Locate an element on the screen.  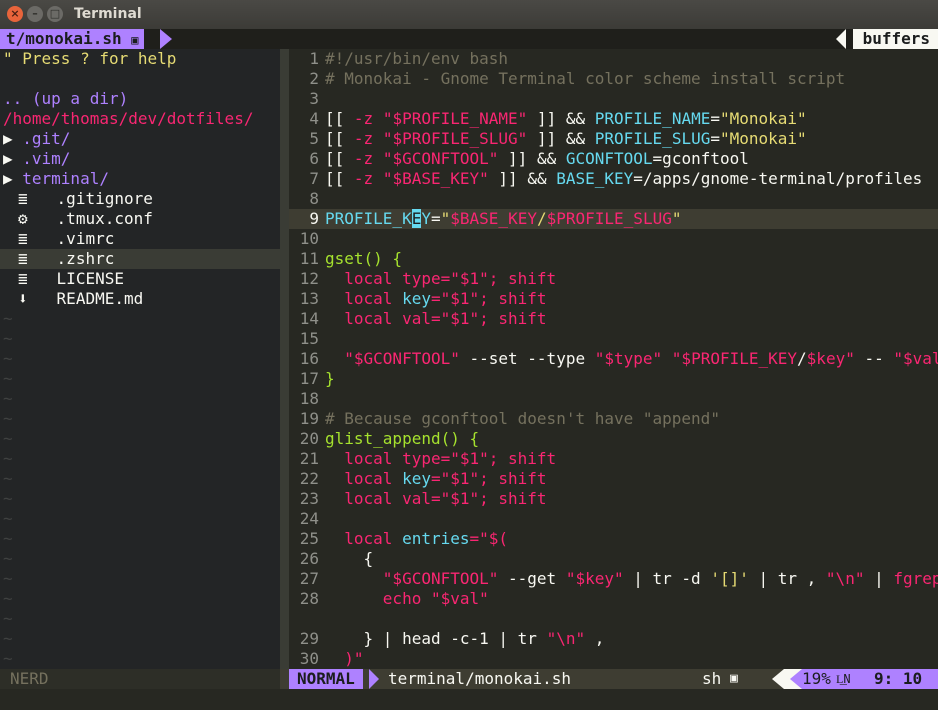
line-number: 16 is located at coordinates (309, 358).